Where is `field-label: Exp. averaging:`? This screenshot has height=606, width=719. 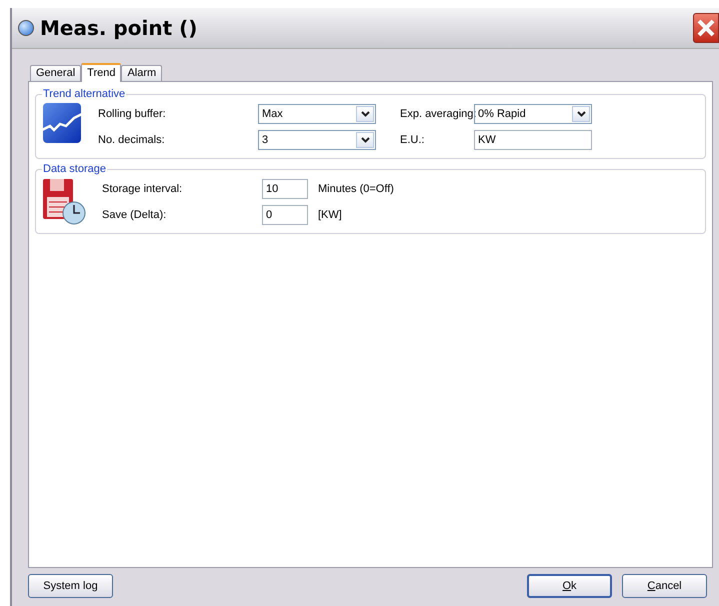
field-label: Exp. averaging: is located at coordinates (436, 114).